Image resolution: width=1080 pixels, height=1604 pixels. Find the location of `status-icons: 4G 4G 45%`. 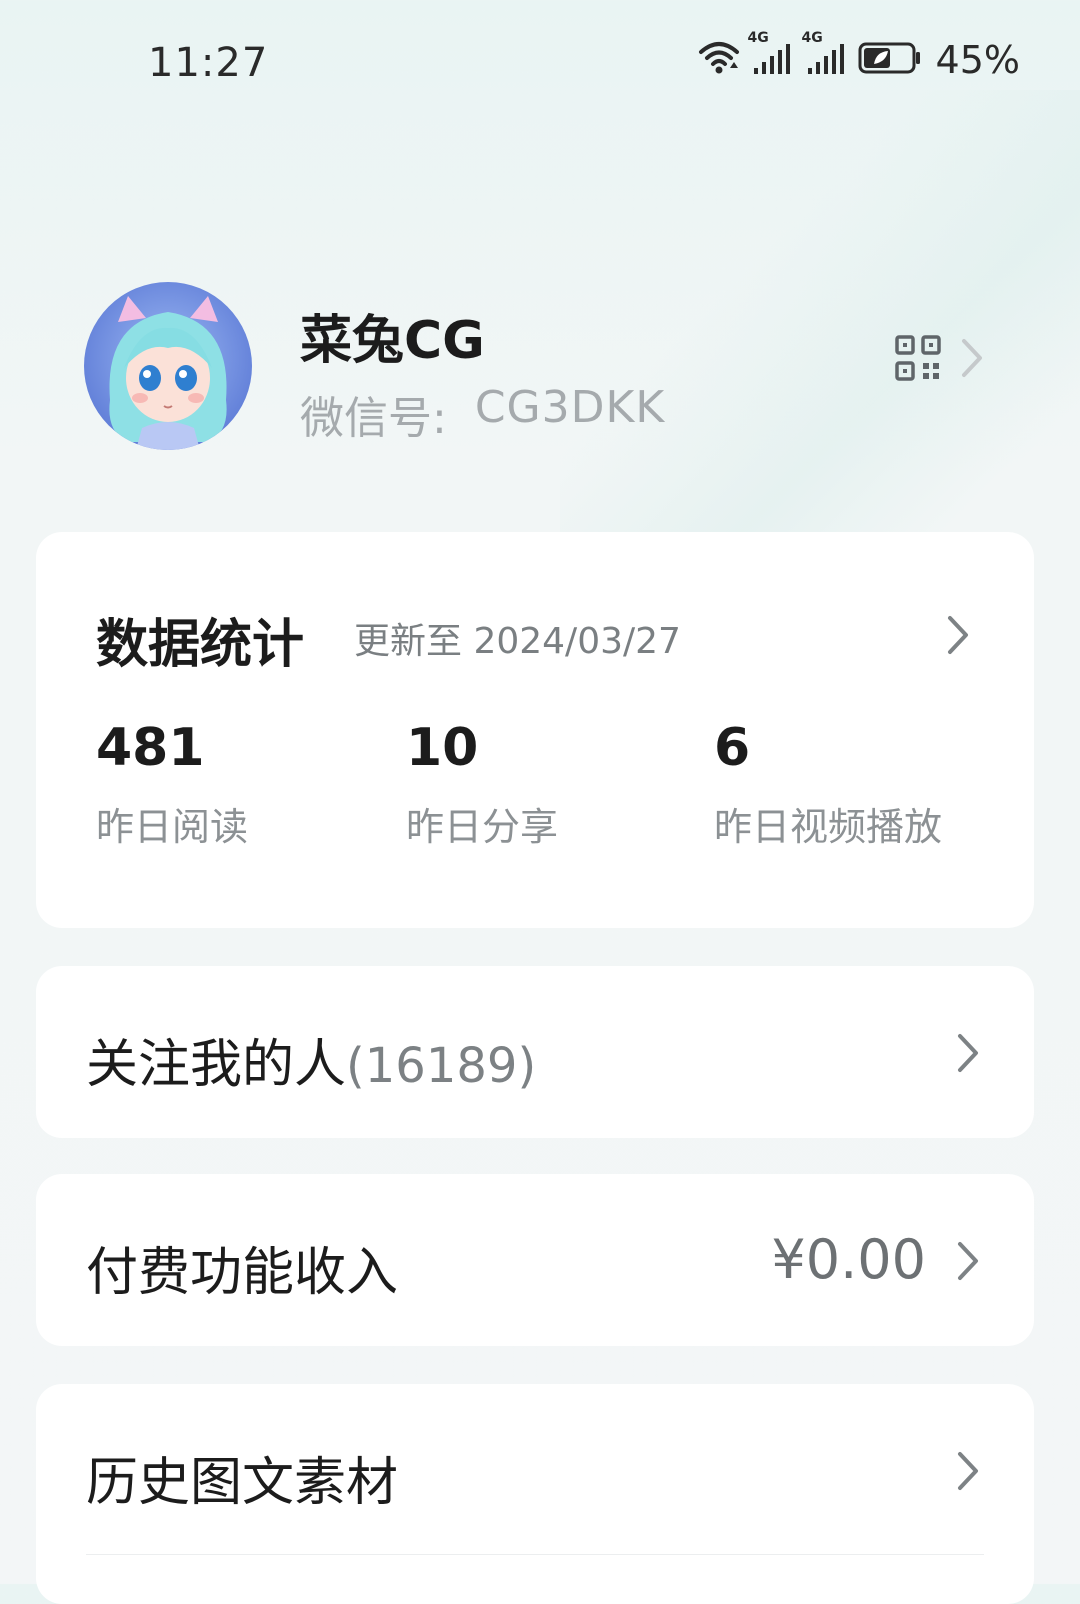

status-icons: 4G 4G 45% is located at coordinates (859, 56).